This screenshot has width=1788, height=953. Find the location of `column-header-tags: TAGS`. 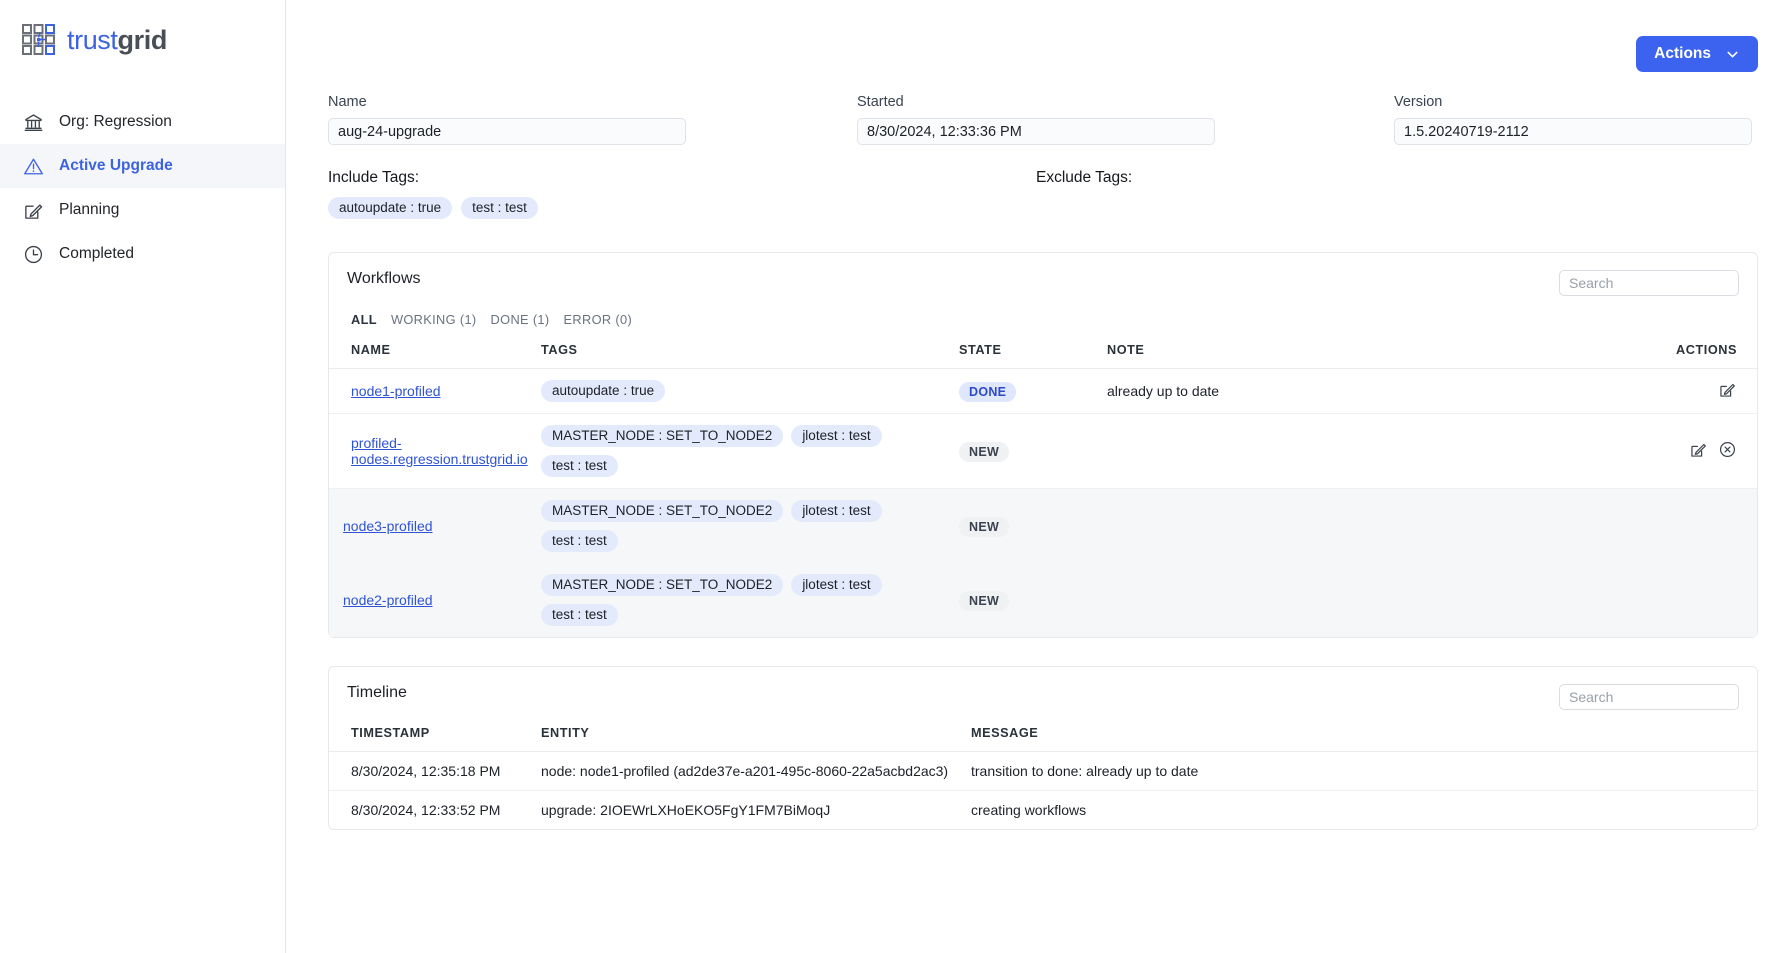

column-header-tags: TAGS is located at coordinates (750, 348).